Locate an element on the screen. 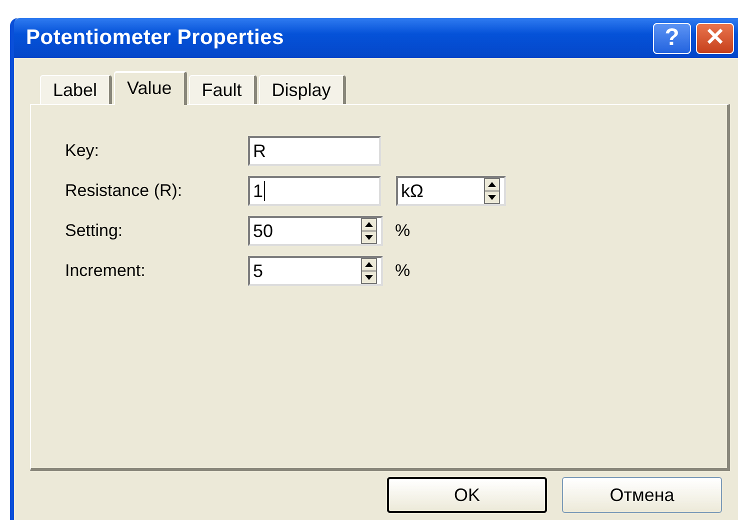 The width and height of the screenshot is (738, 520). field-label: Resistance (R): is located at coordinates (124, 191).